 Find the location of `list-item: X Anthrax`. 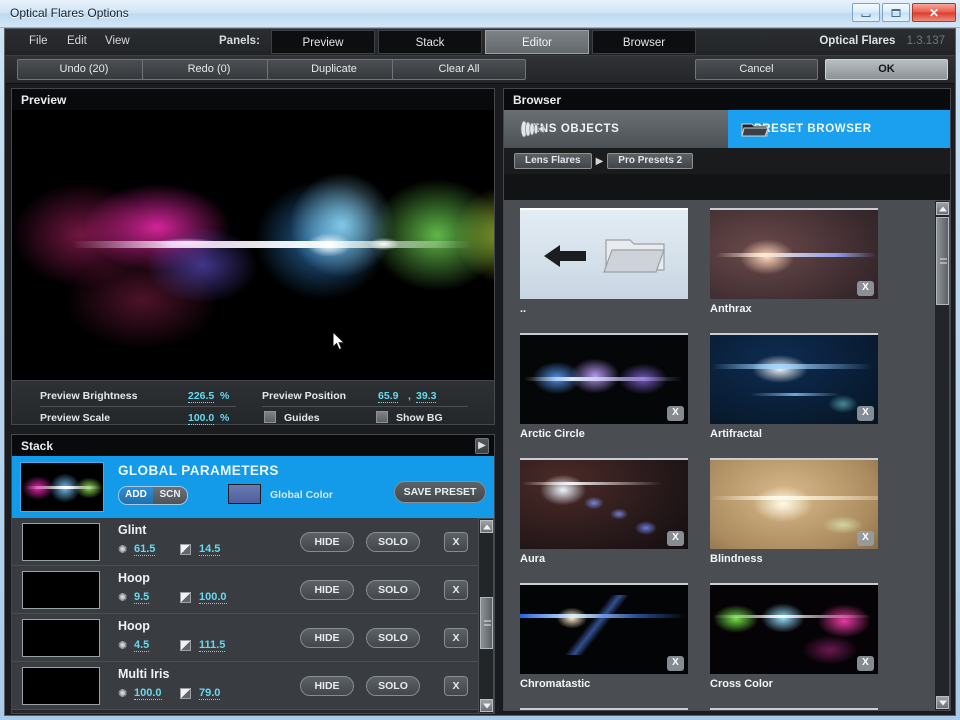

list-item: X Anthrax is located at coordinates (794, 261).